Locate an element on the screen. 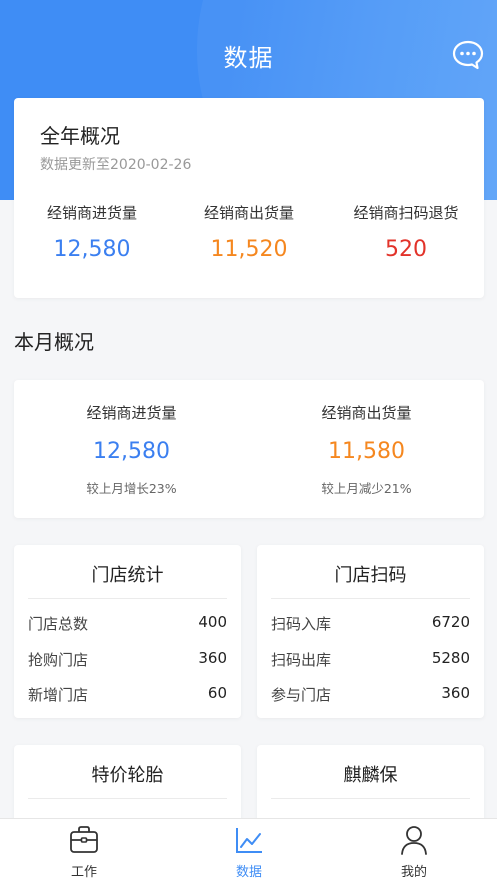  year-stat-dealer-return: 经销商扫码退货 520 is located at coordinates (406, 232).